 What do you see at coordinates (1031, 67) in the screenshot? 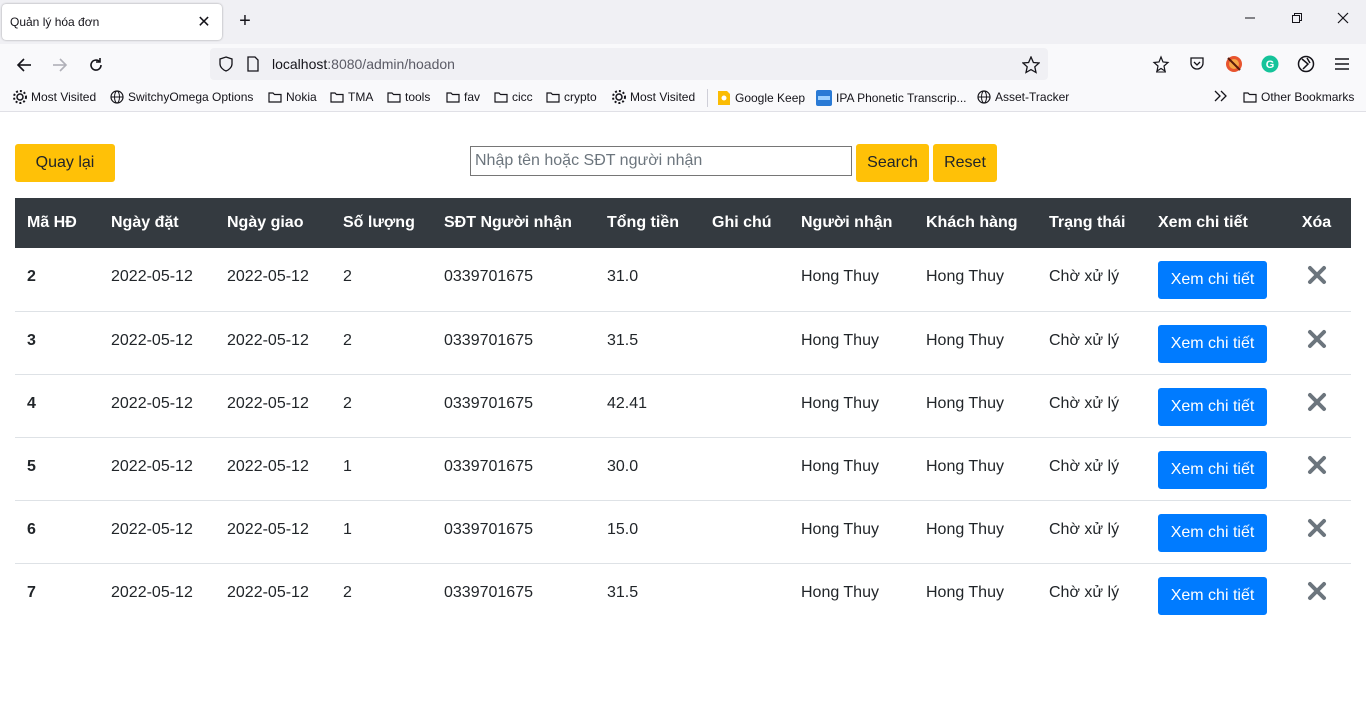
I see `bookmark-star-icon` at bounding box center [1031, 67].